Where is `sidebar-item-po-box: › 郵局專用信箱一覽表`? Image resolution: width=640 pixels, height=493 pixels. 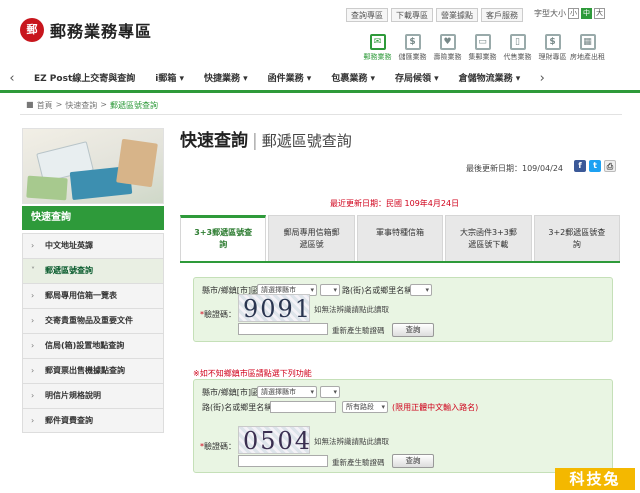 sidebar-item-po-box: › 郵局專用信箱一覽表 is located at coordinates (93, 295).